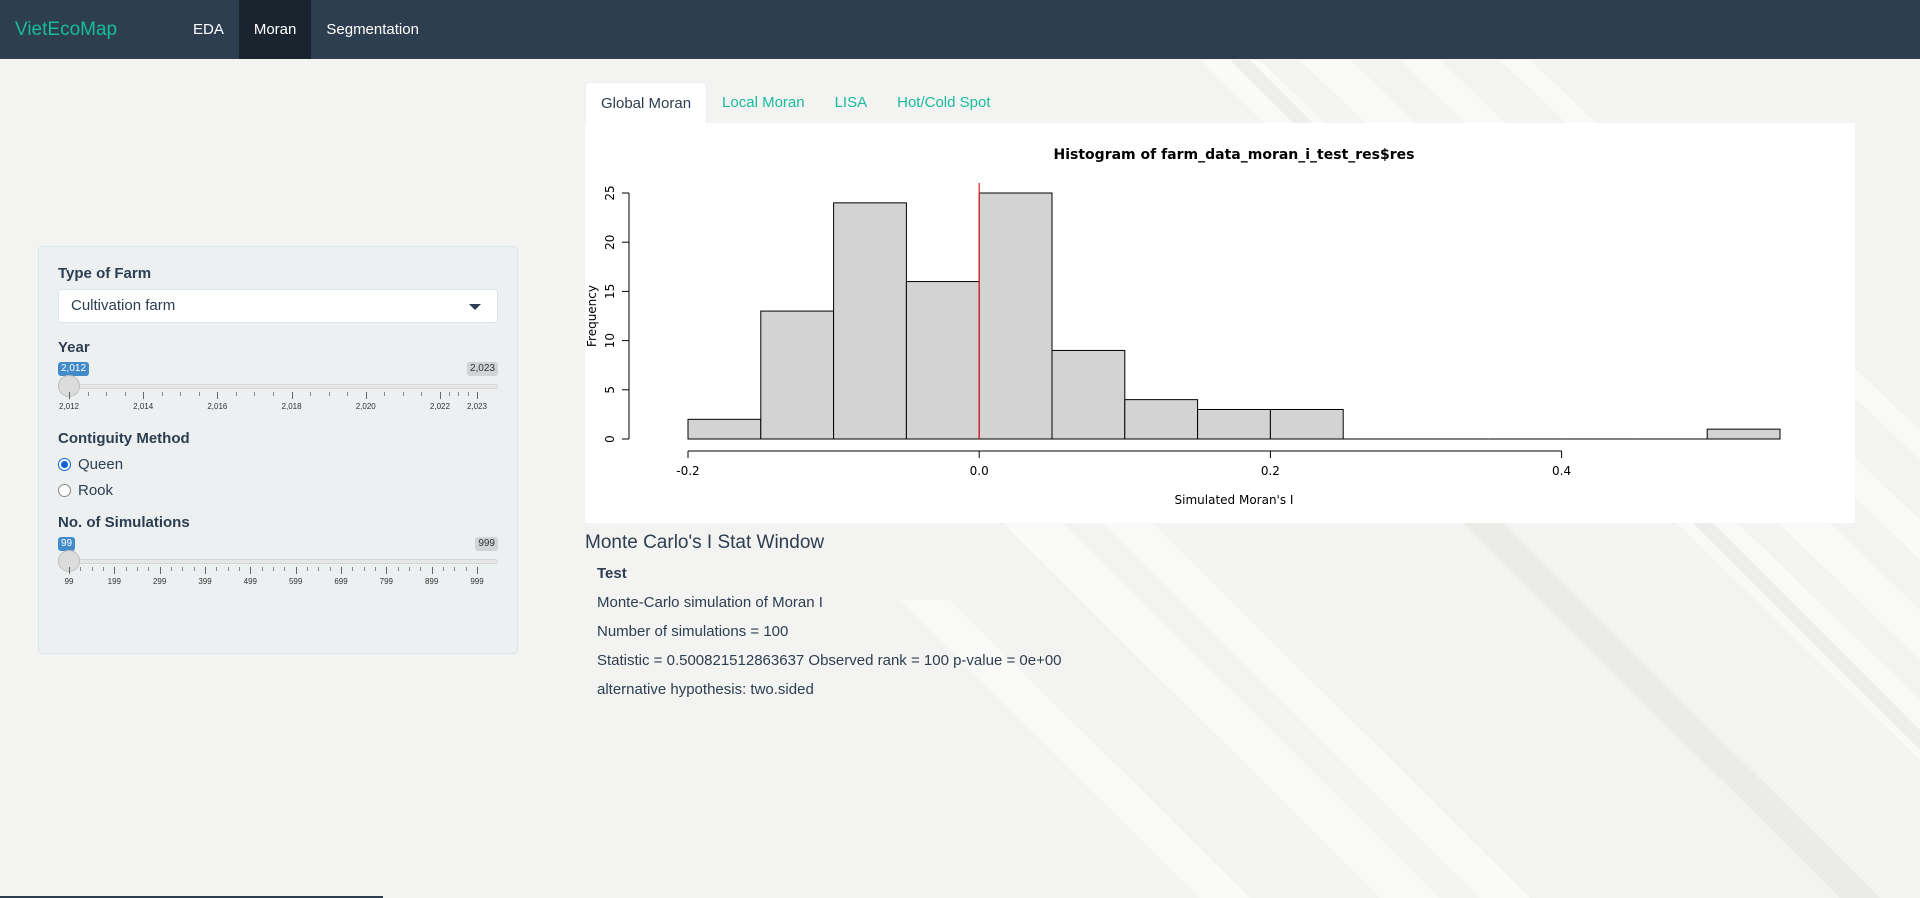 The image size is (1920, 898). I want to click on simulations-label: No. of Simulations, so click(124, 522).